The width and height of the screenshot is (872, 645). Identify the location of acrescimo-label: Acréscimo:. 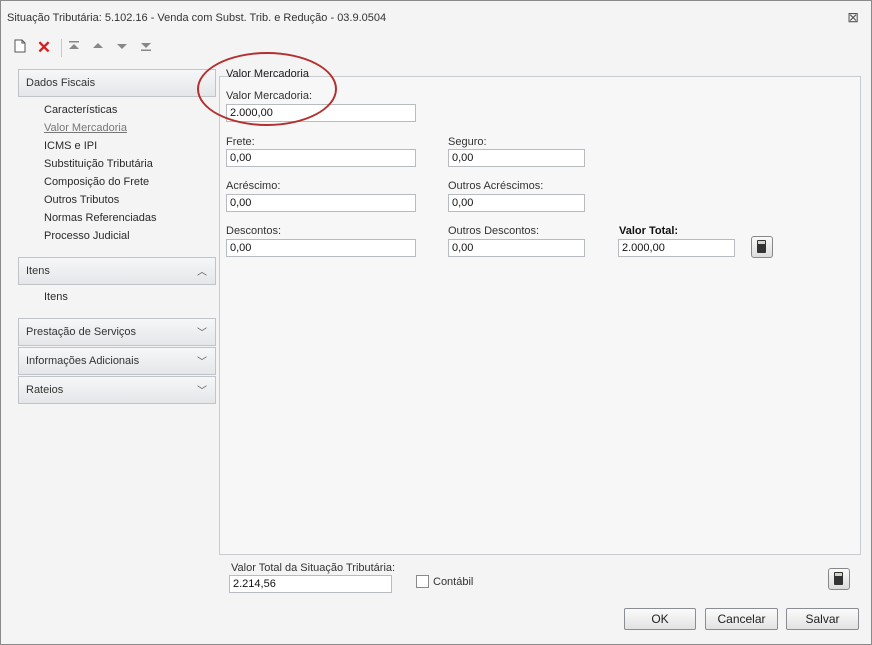
(253, 186).